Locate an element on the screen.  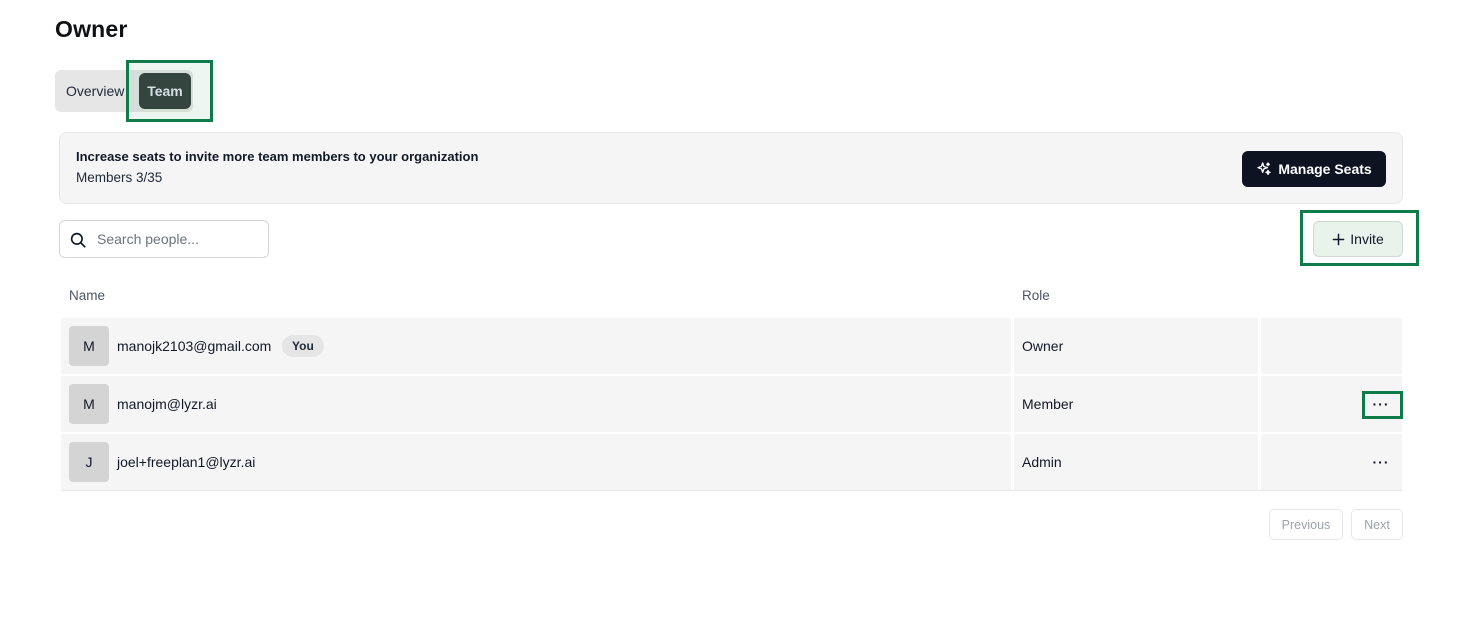
search-icon is located at coordinates (78, 240).